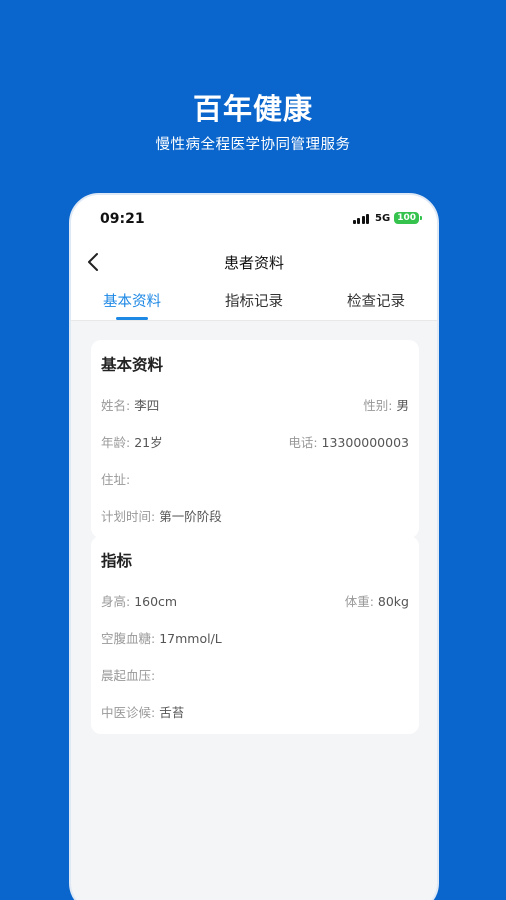  Describe the element at coordinates (117, 561) in the screenshot. I see `card-title: 指标` at that location.